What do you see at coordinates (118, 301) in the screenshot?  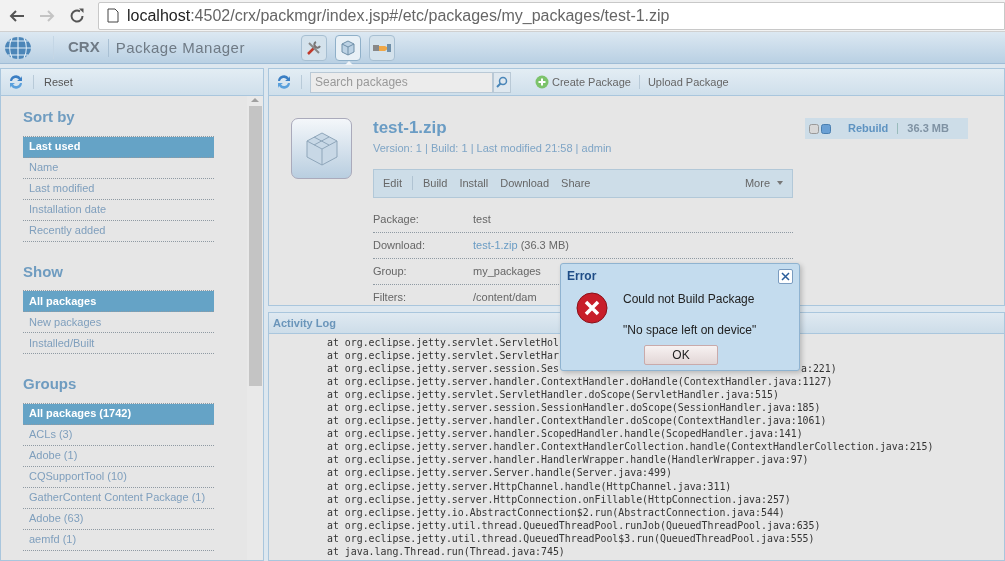 I see `sidebar-item: All packages` at bounding box center [118, 301].